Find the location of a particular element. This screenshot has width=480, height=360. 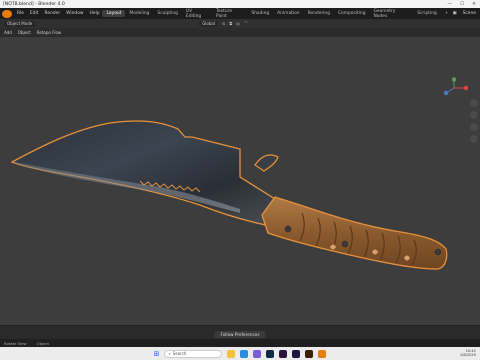

proportional-edit-icon: ◎ is located at coordinates (238, 23).